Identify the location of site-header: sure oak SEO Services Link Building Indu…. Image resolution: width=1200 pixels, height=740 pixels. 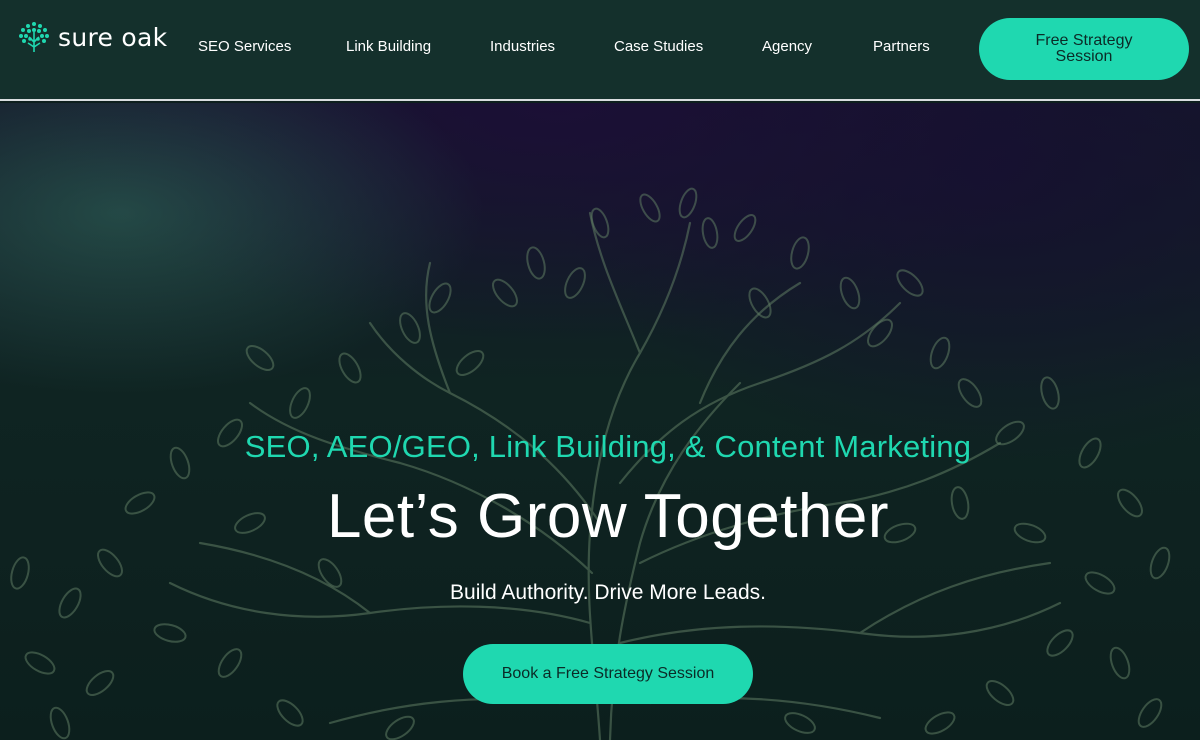
(600, 50).